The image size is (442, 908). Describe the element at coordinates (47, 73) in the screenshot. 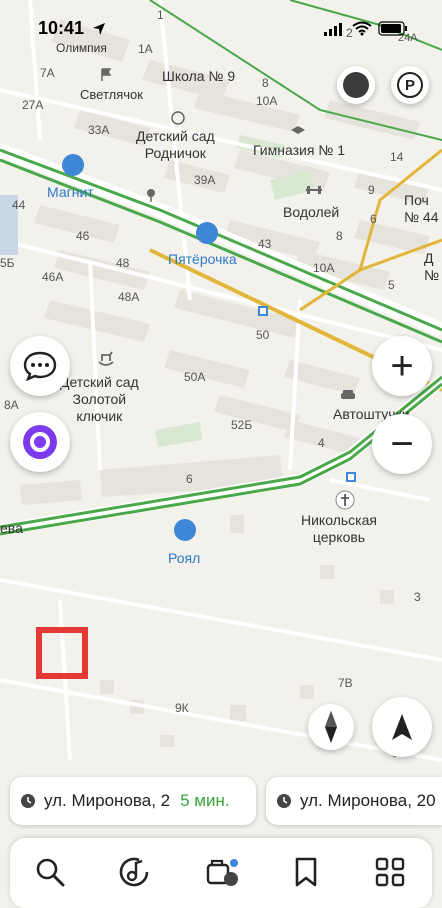

I see `house-number: 7А` at that location.